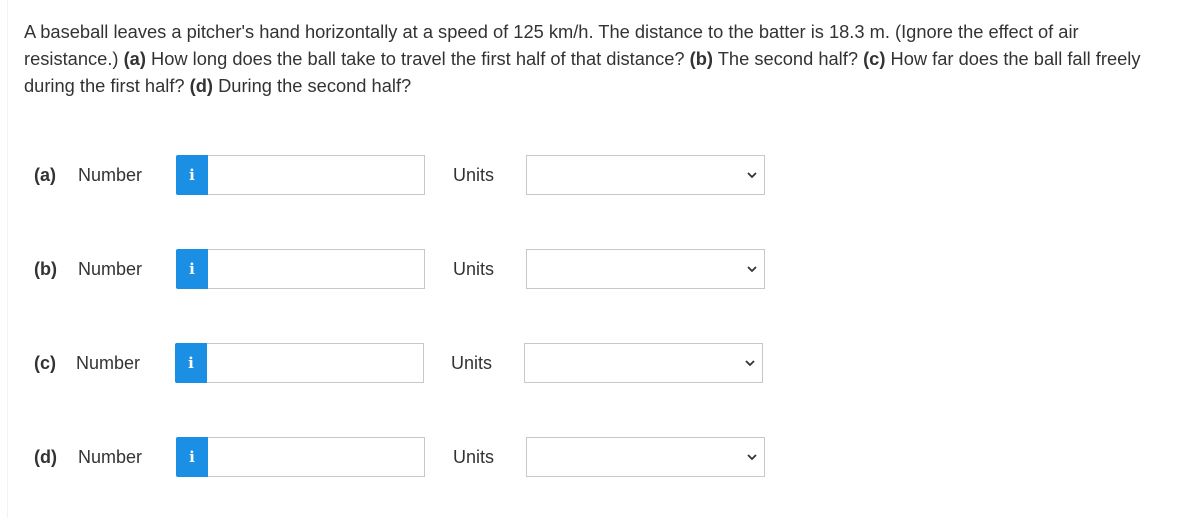 This screenshot has width=1196, height=518. I want to click on units-label-d: Units, so click(474, 457).